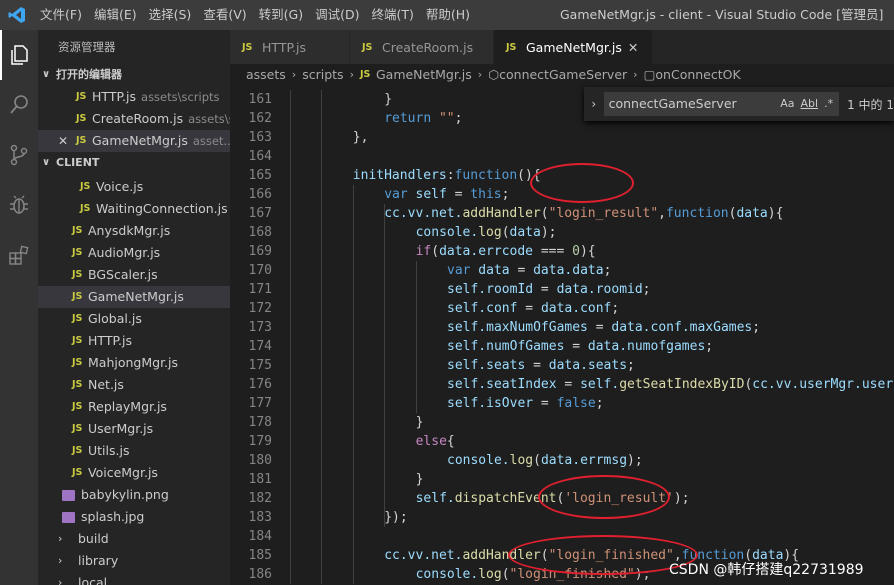 The image size is (894, 585). What do you see at coordinates (290, 47) in the screenshot?
I see `tab-http-js: JS HTTP.js` at bounding box center [290, 47].